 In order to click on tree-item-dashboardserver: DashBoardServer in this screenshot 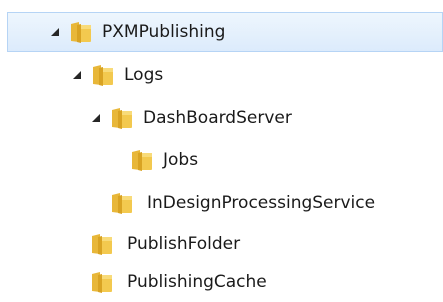, I will do `click(262, 118)`.